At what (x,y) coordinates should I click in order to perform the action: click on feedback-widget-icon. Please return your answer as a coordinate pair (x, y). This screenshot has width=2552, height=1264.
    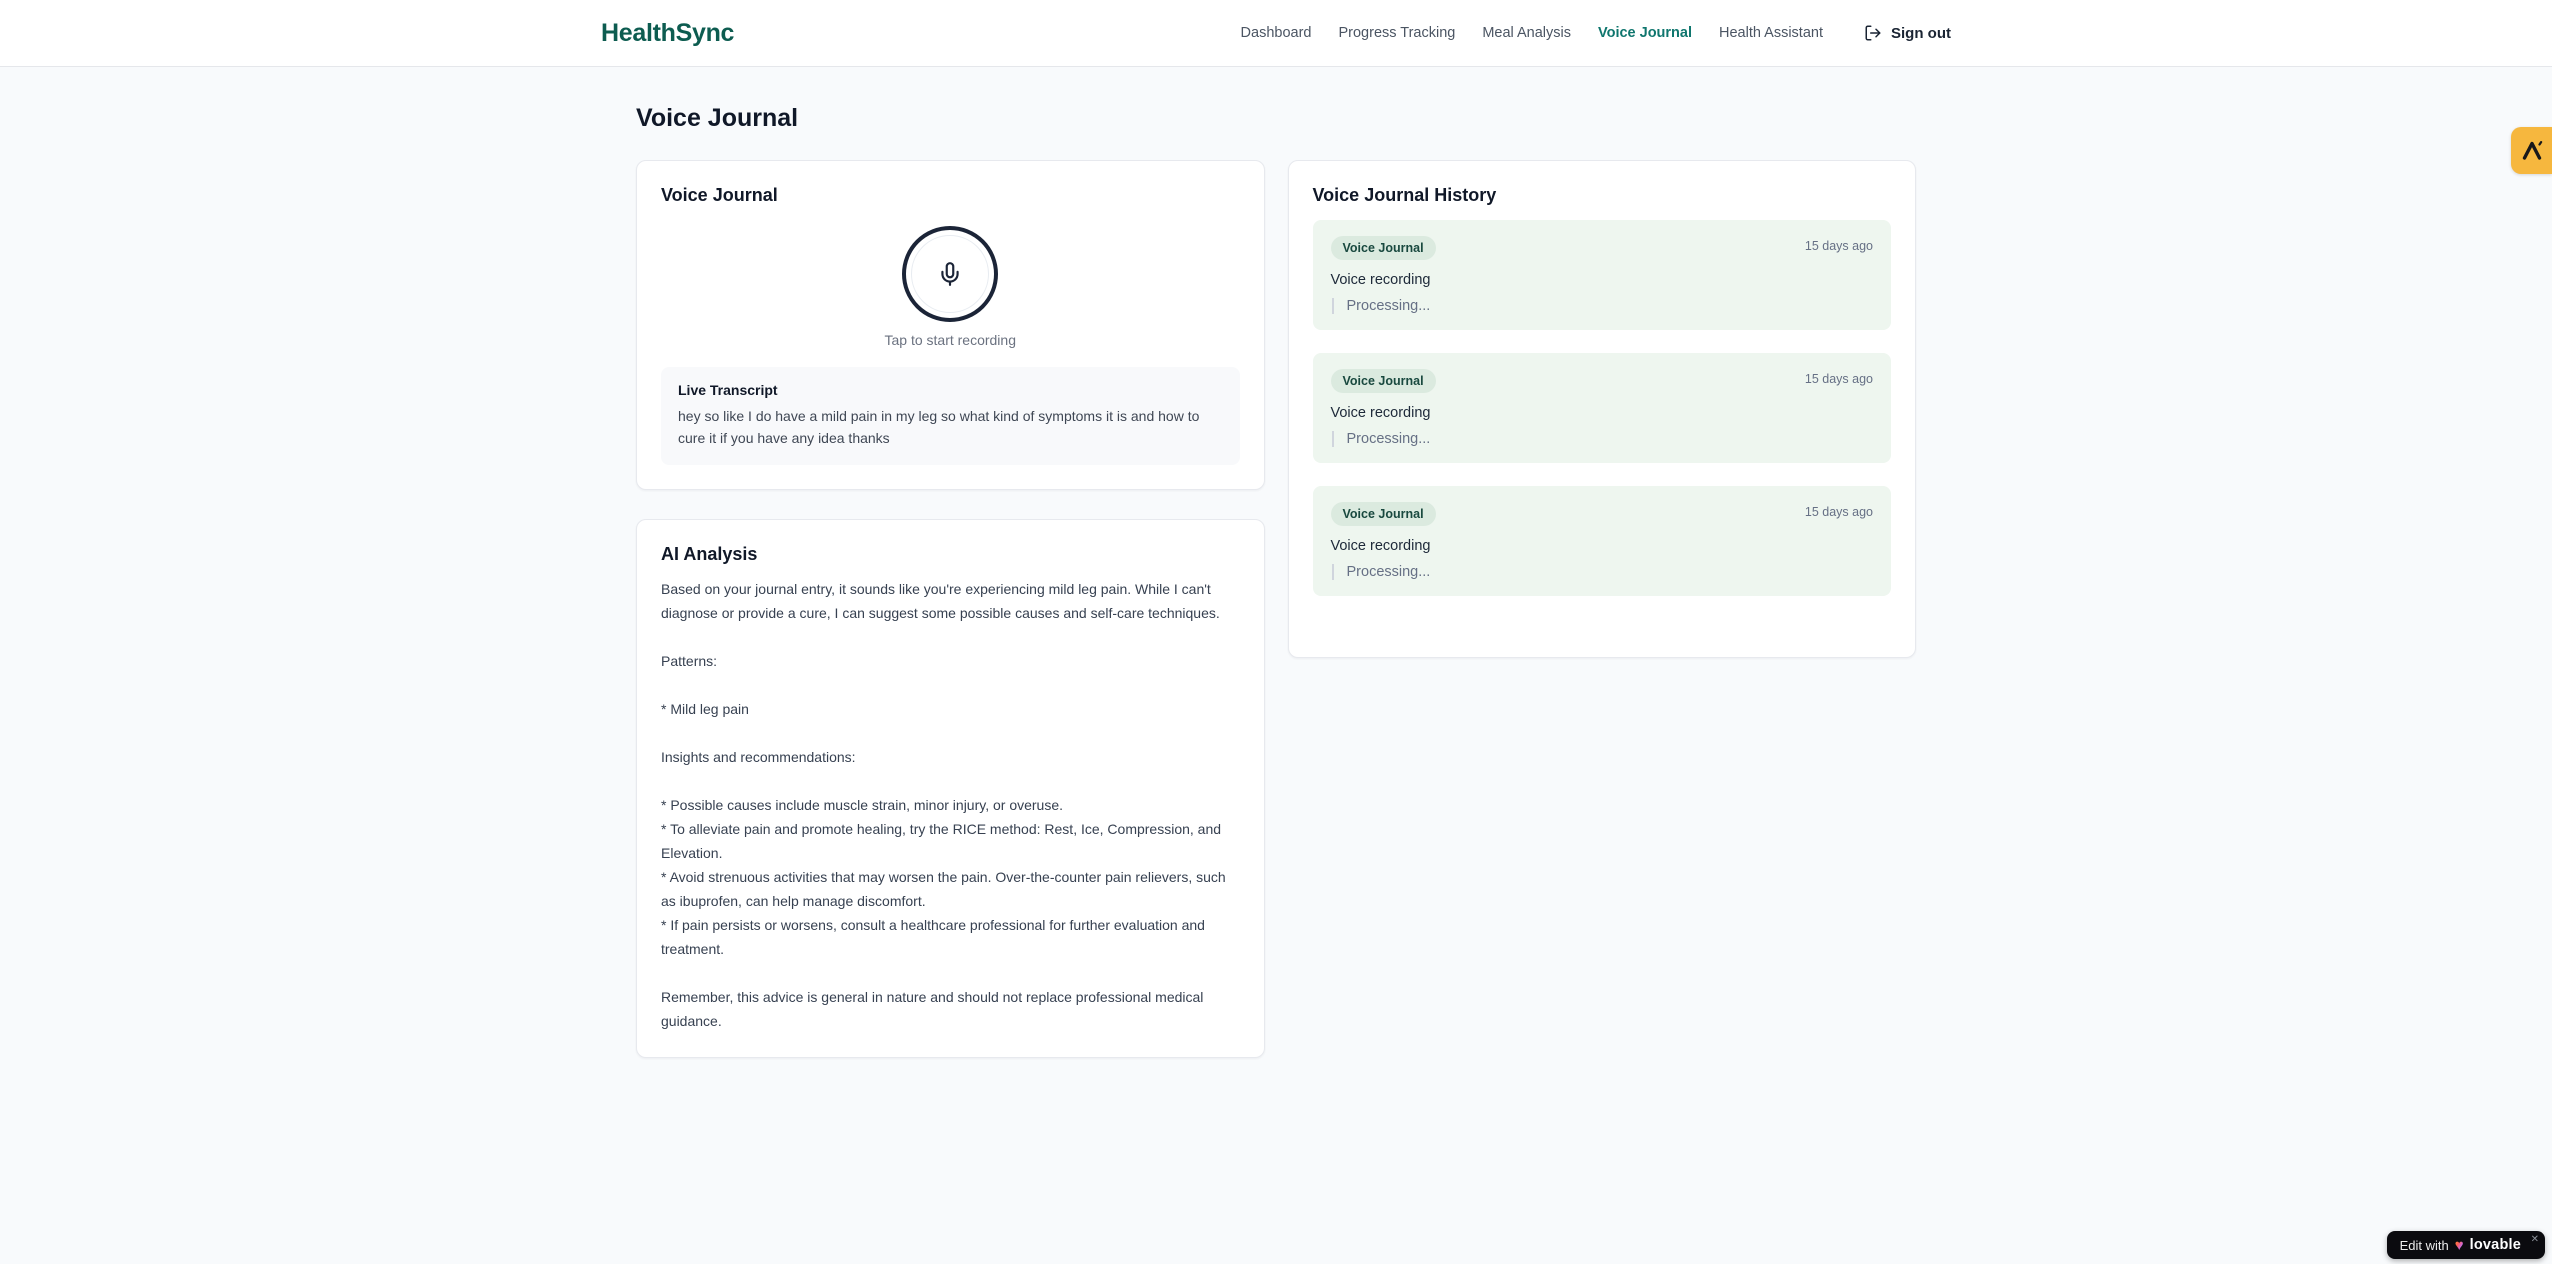
    Looking at the image, I should click on (2532, 150).